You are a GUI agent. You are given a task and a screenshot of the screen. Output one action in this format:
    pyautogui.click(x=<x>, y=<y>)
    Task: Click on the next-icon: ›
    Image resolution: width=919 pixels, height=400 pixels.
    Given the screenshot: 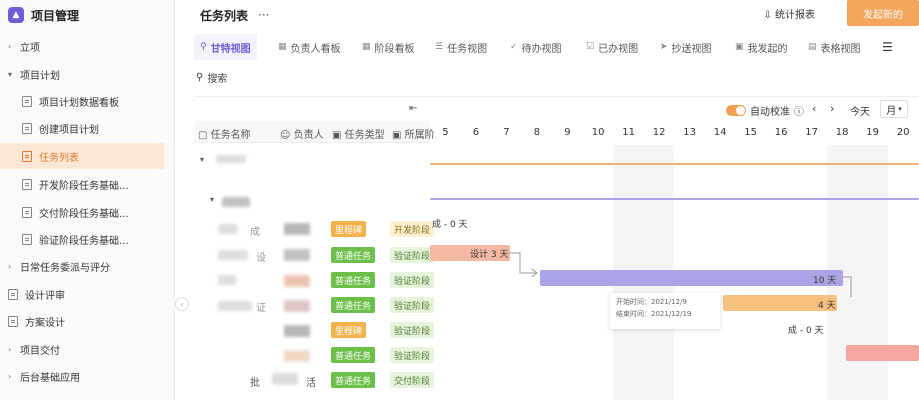 What is the action you would take?
    pyautogui.click(x=832, y=108)
    